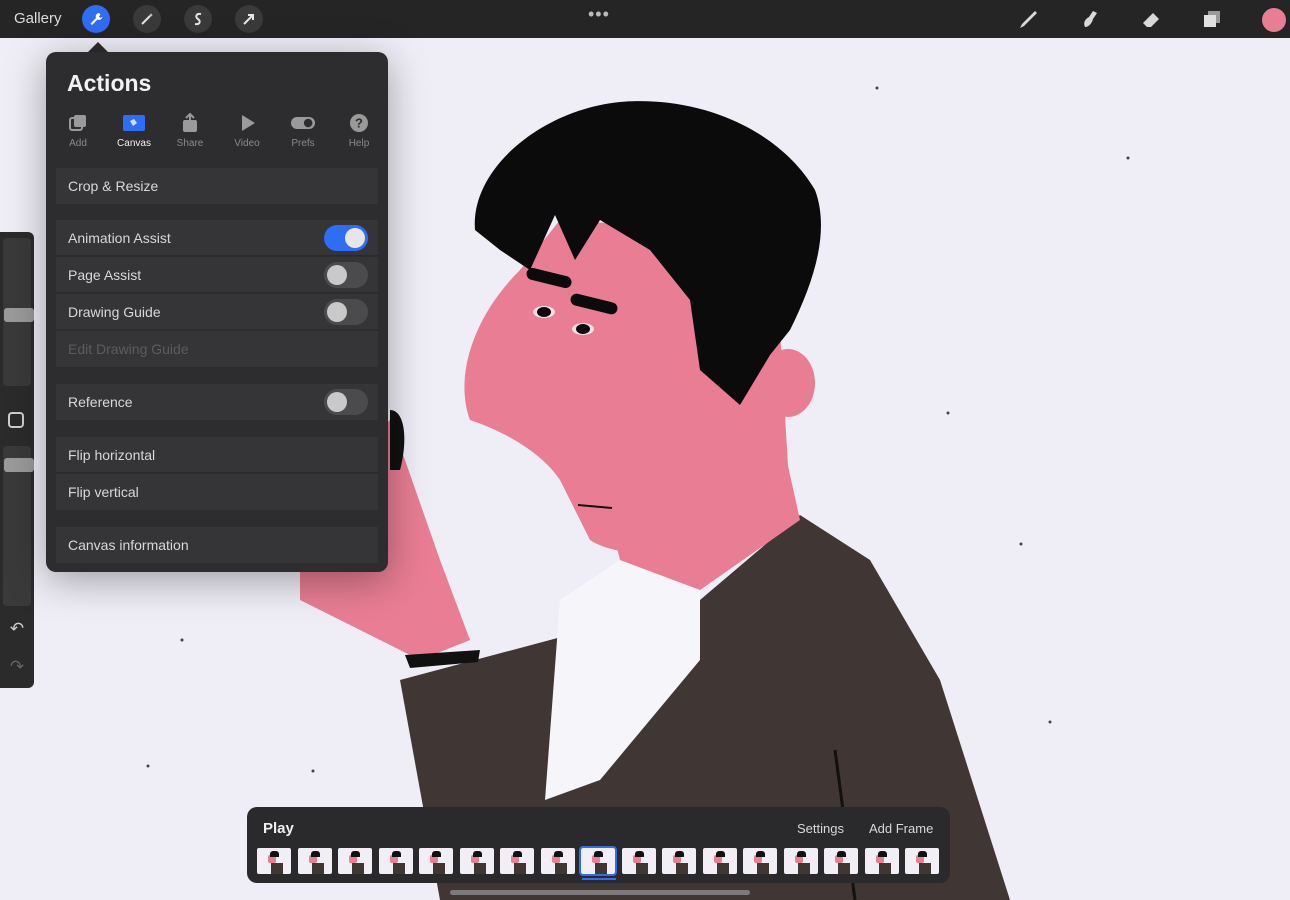  Describe the element at coordinates (134, 143) in the screenshot. I see `tab-canvas-label: Canvas` at that location.